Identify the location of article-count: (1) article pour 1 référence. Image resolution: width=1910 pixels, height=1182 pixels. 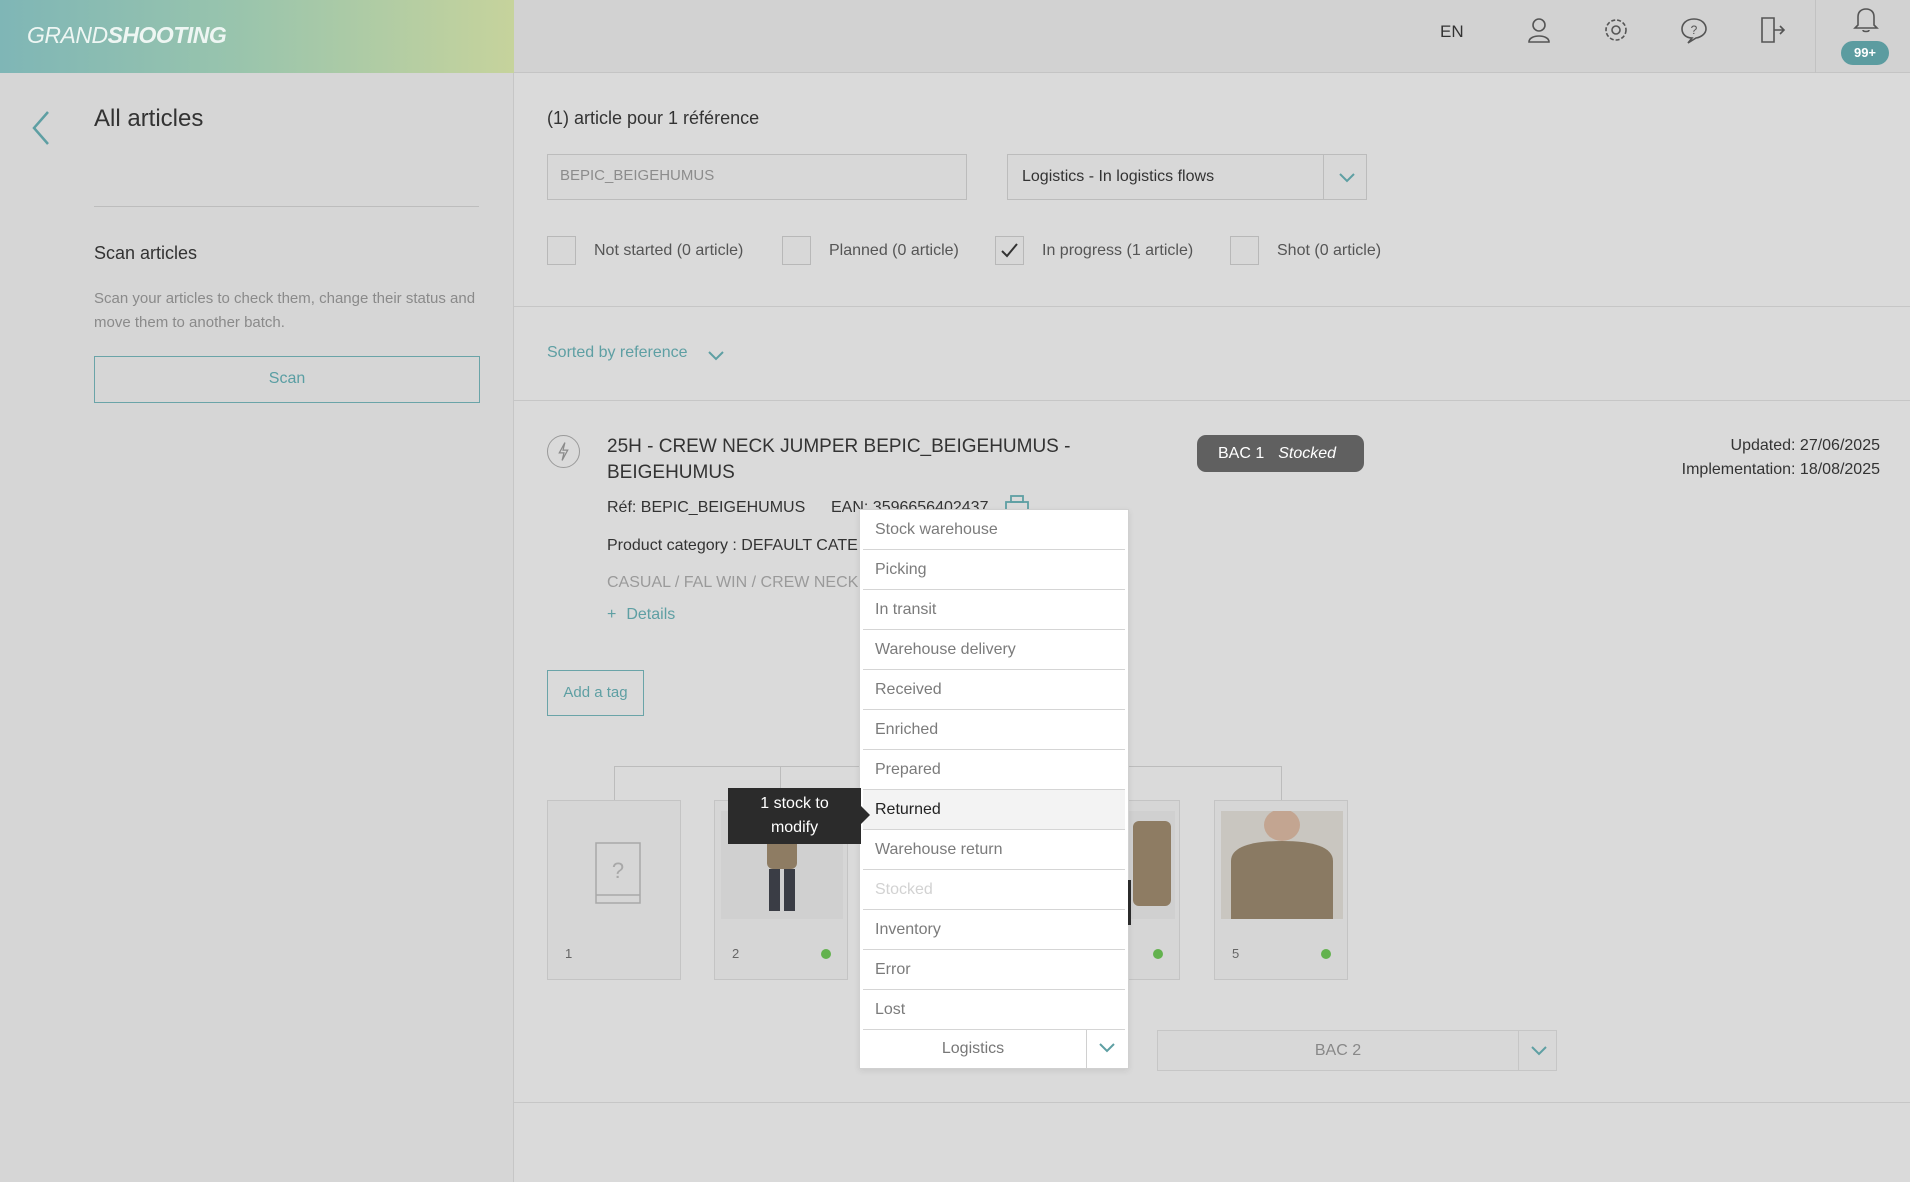
(653, 118).